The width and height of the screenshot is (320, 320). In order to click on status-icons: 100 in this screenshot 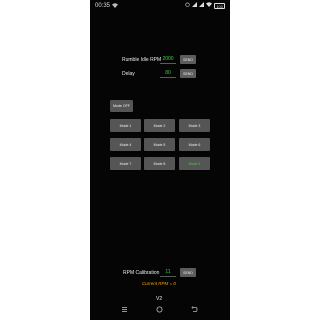, I will do `click(205, 5)`.